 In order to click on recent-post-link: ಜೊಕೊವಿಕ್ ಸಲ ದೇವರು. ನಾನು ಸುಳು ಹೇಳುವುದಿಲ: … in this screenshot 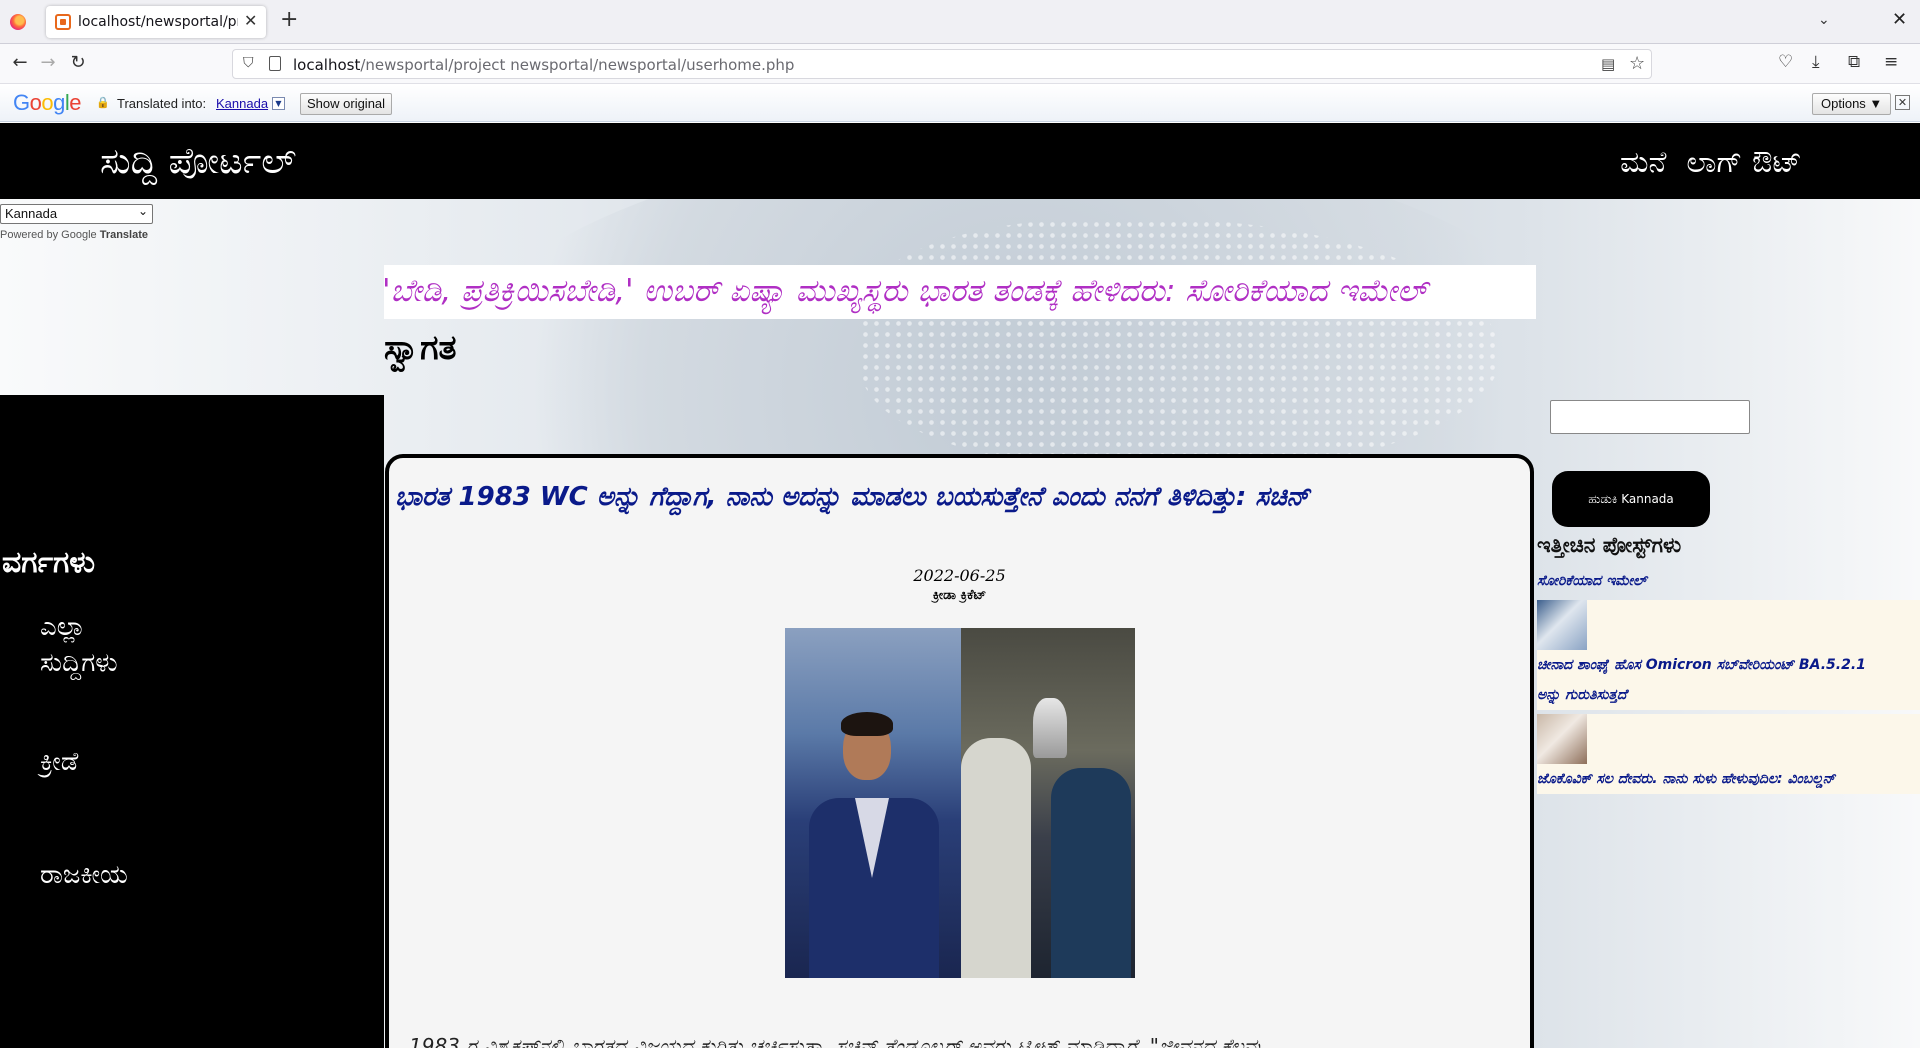, I will do `click(1728, 779)`.